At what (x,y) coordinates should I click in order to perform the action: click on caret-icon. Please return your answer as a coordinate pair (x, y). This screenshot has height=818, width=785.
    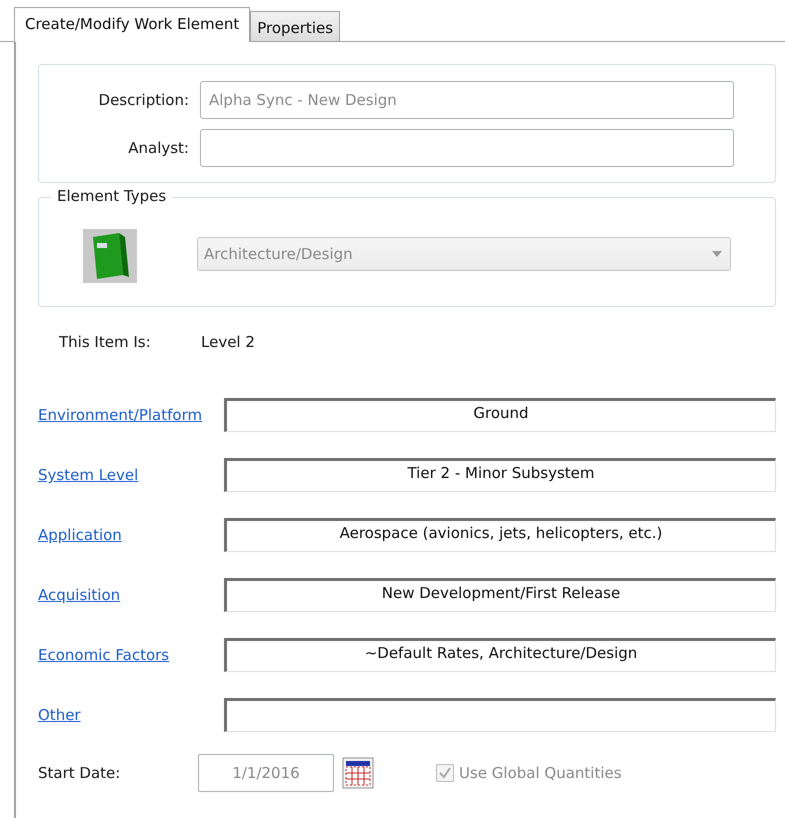
    Looking at the image, I should click on (717, 254).